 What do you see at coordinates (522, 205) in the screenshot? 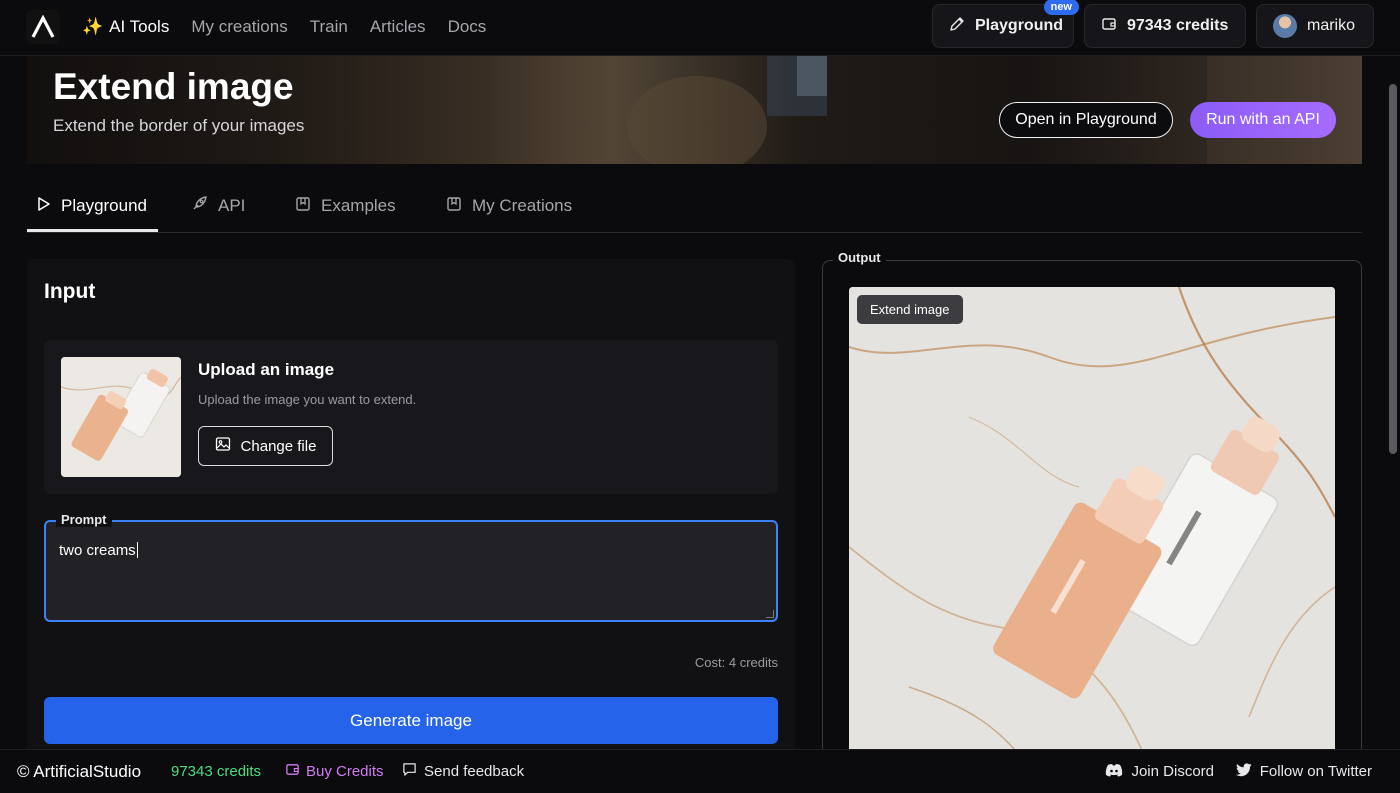
I see `tab-label: My Creations` at bounding box center [522, 205].